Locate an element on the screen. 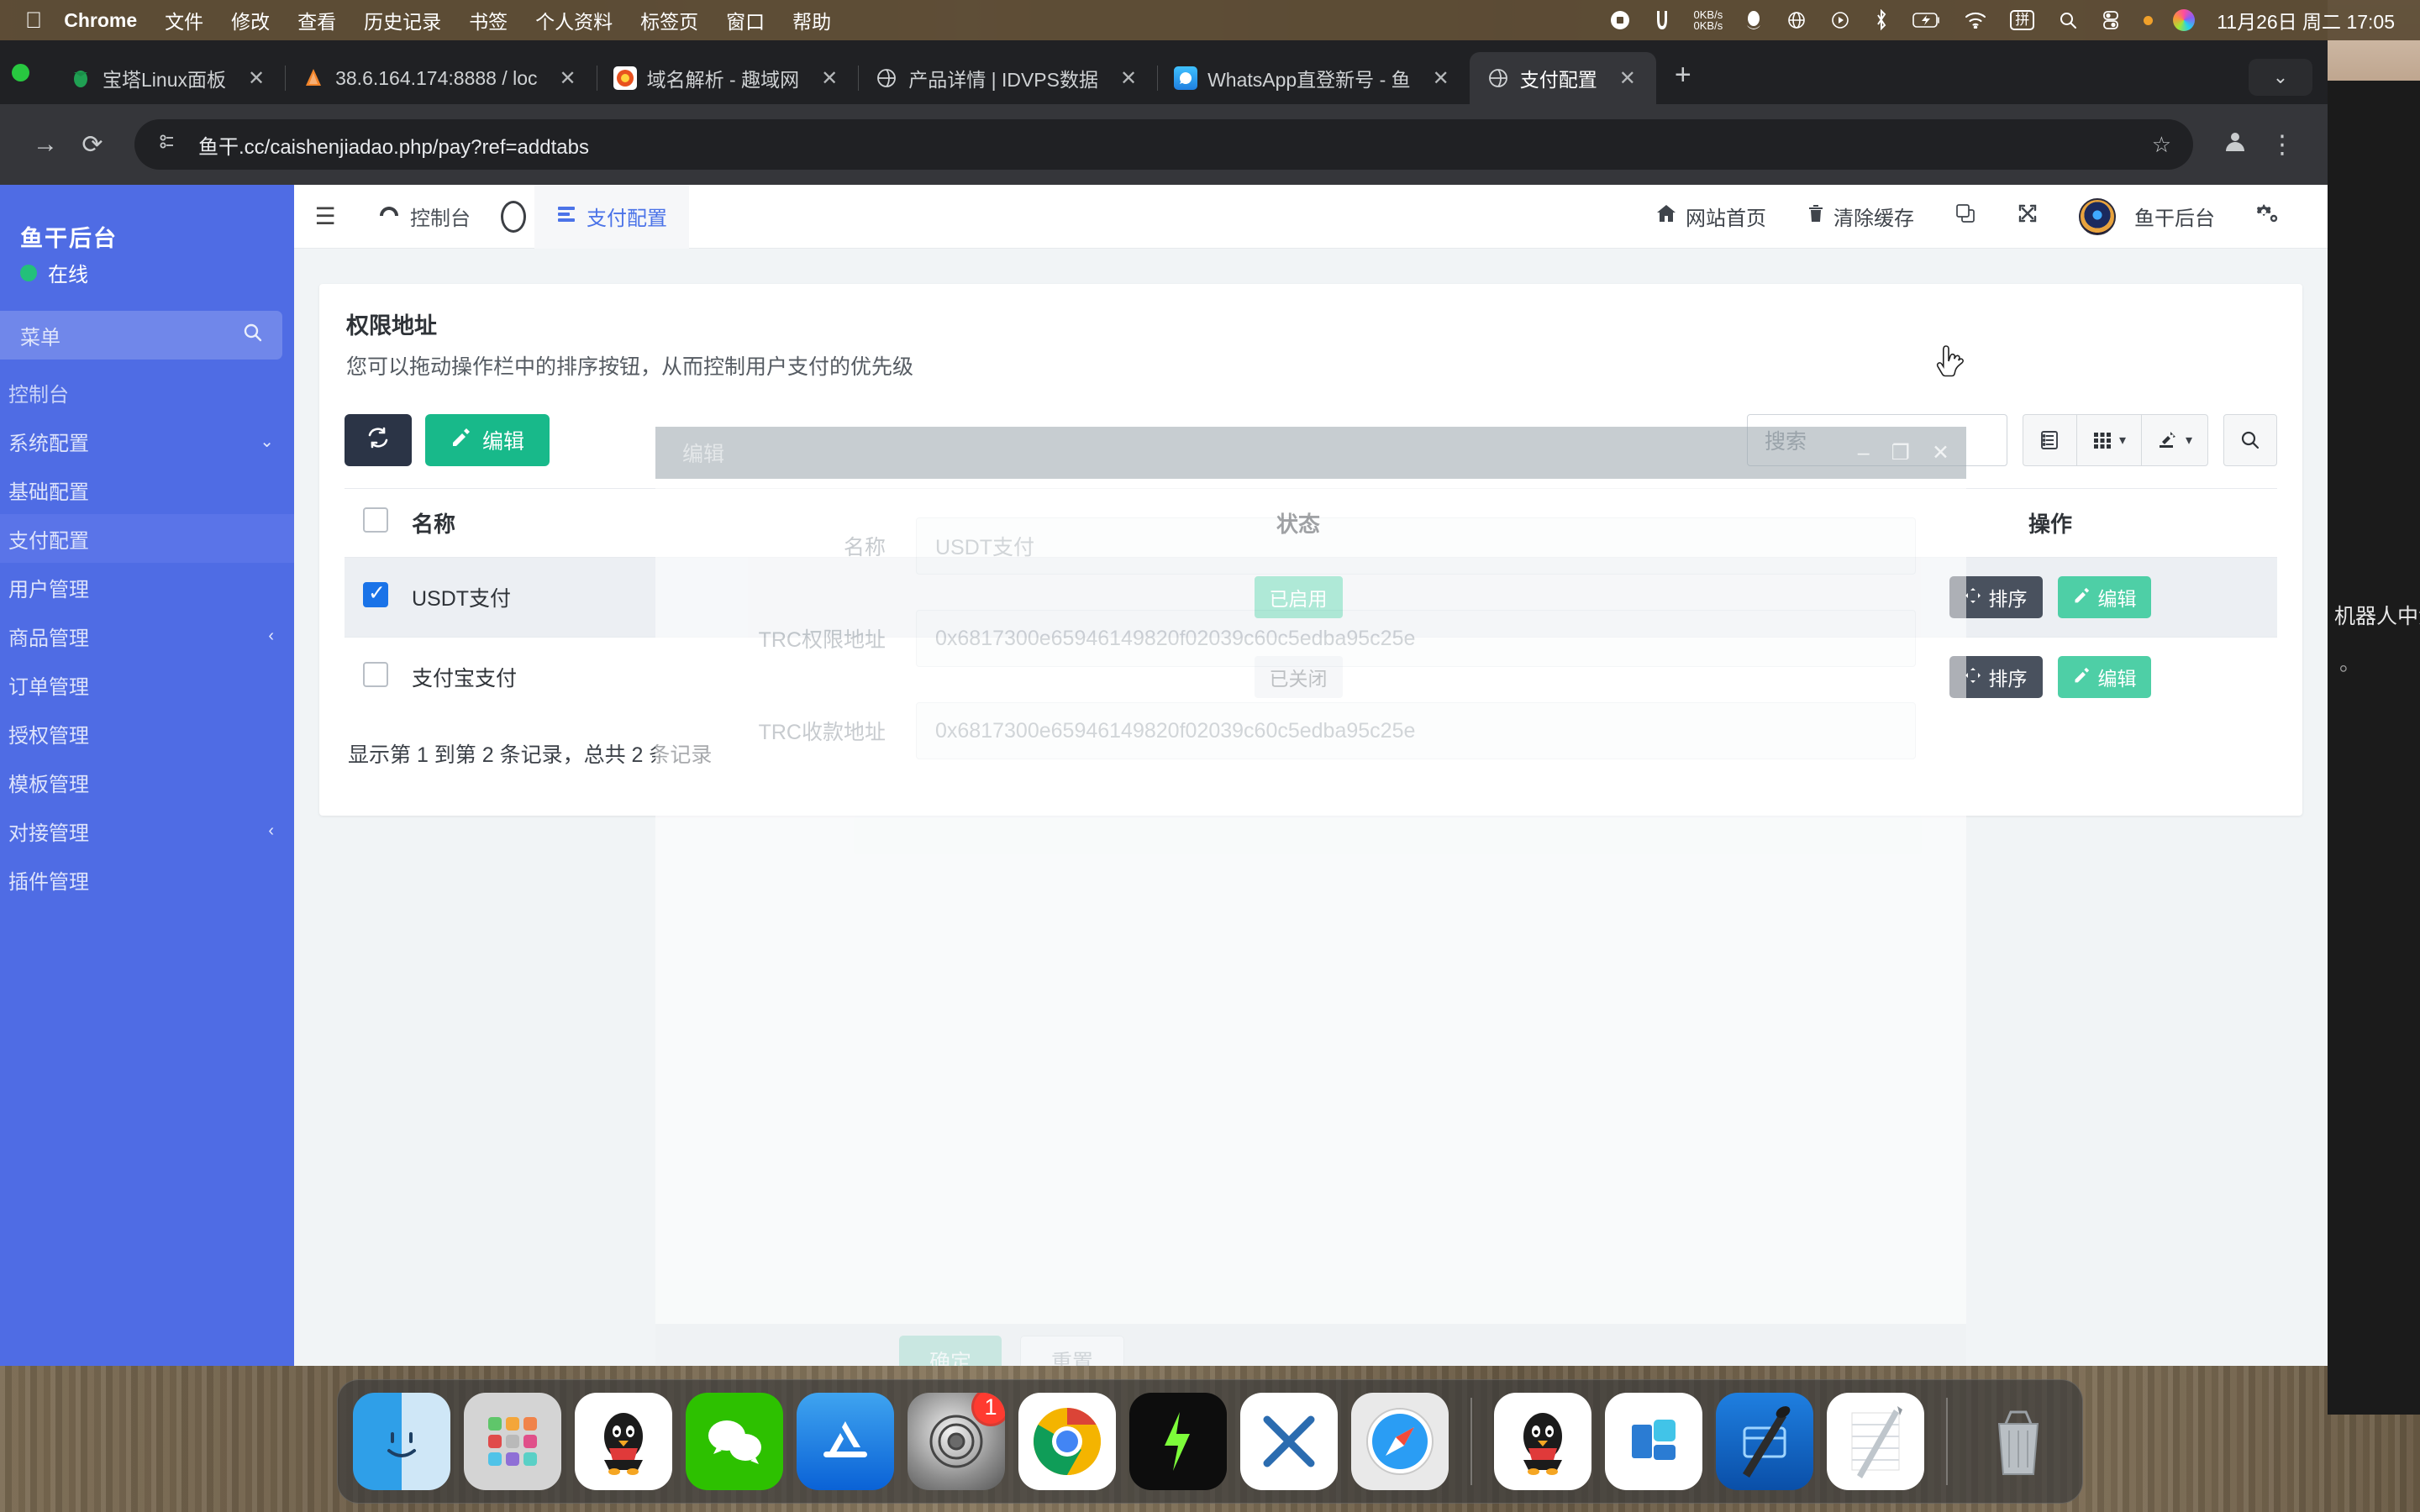 This screenshot has width=2420, height=1512. menu-item-view: 查看 is located at coordinates (316, 20).